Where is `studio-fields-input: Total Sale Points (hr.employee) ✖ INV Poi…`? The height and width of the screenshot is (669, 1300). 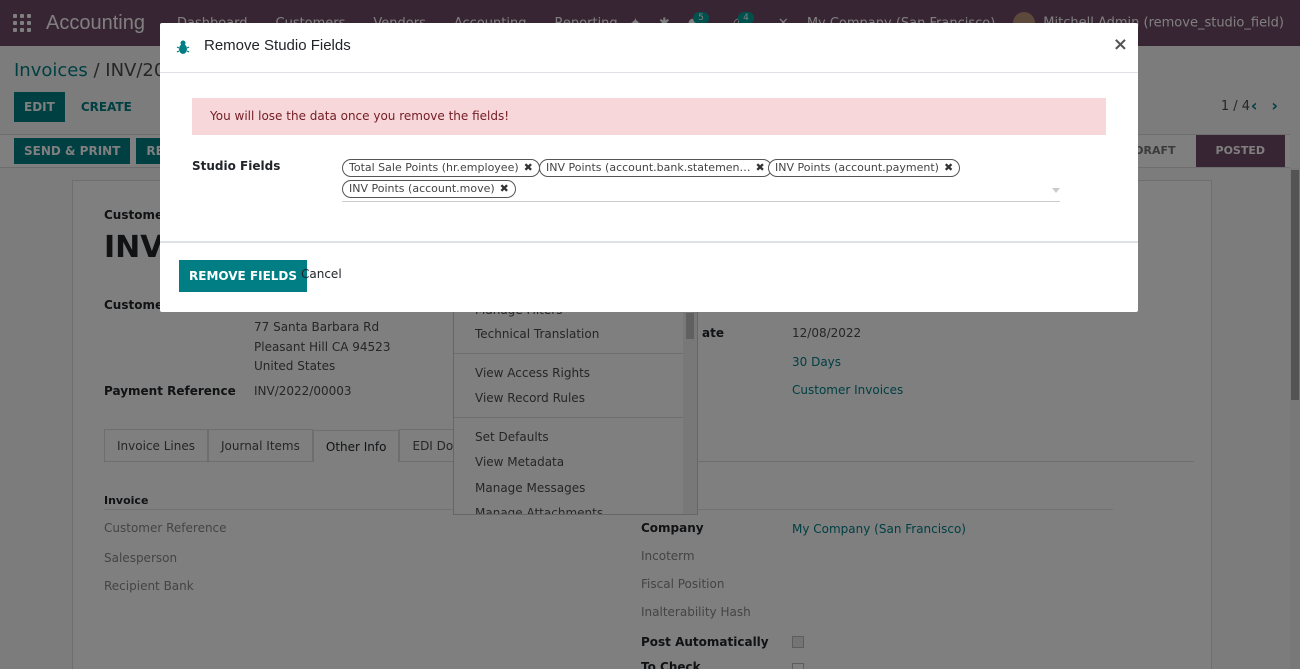 studio-fields-input: Total Sale Points (hr.employee) ✖ INV Poi… is located at coordinates (701, 180).